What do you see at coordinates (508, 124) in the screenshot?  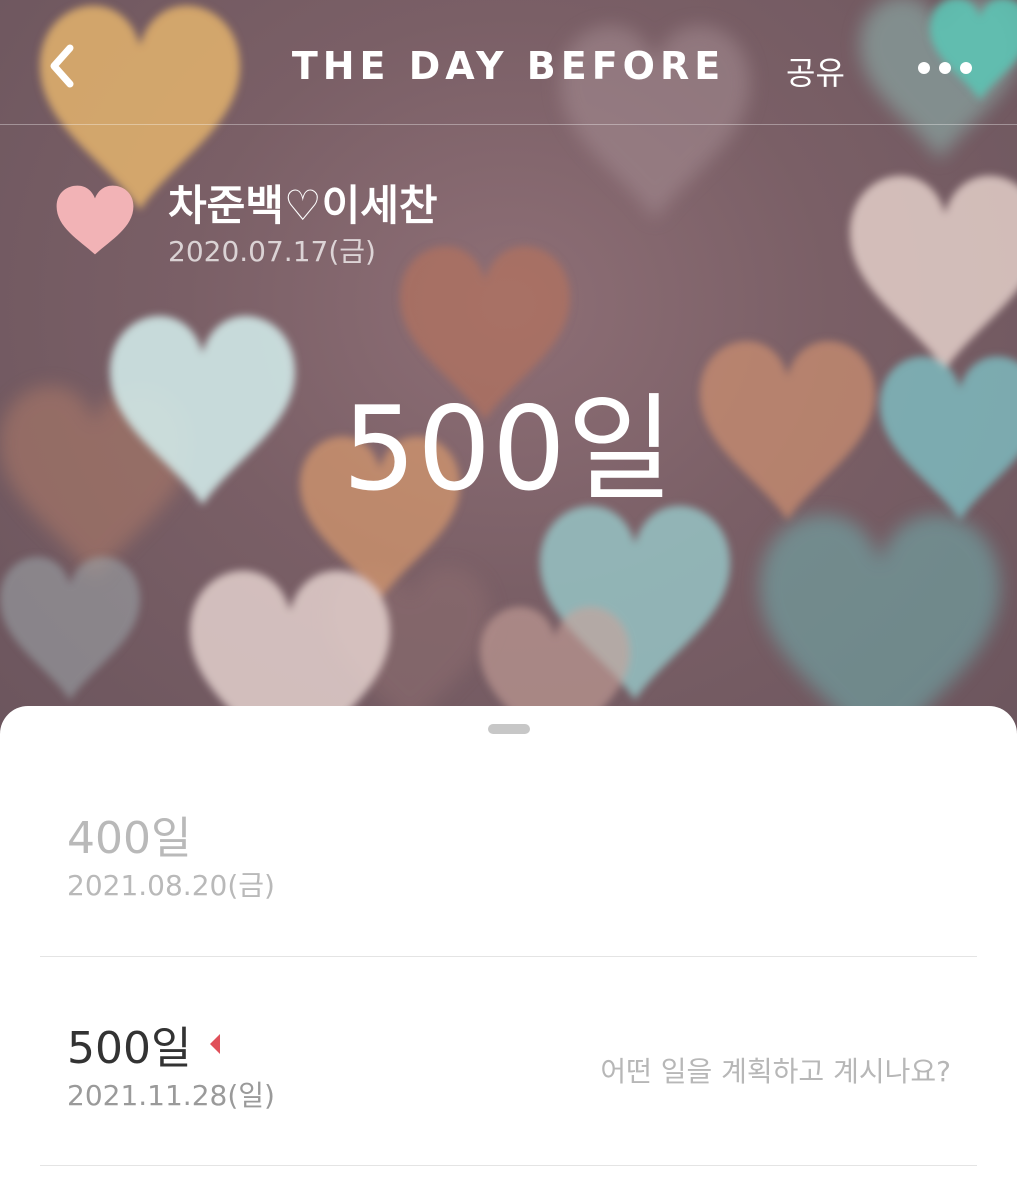 I see `topbar-divider` at bounding box center [508, 124].